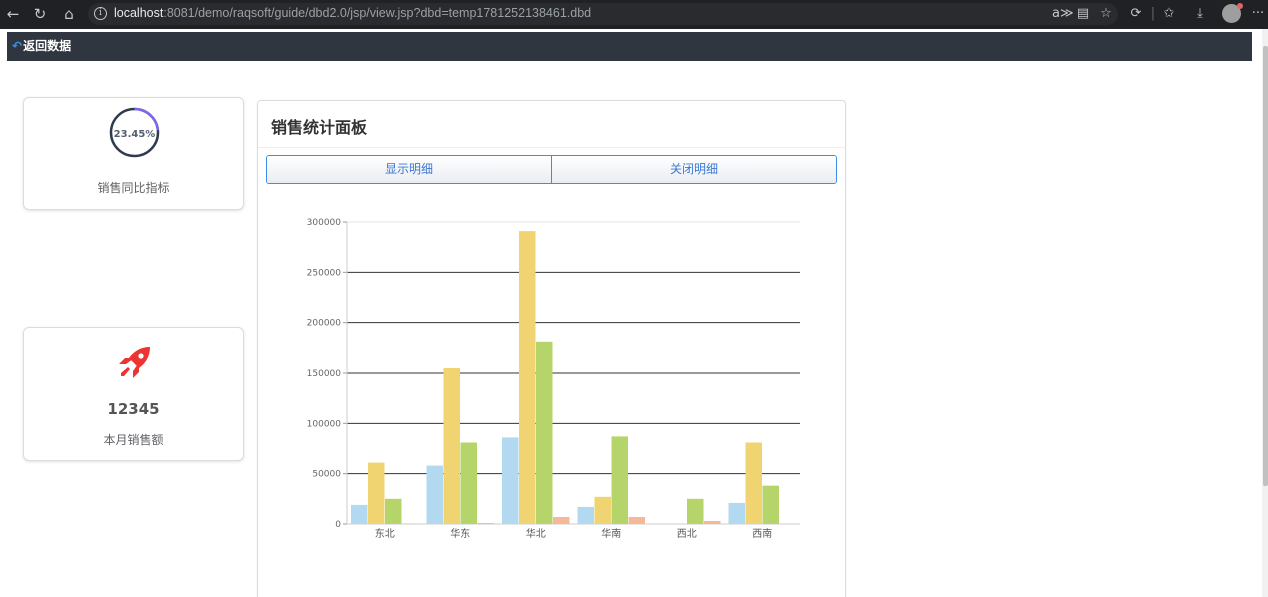  I want to click on yoy-sales-card: 23.45% 销售同比指标, so click(133, 153).